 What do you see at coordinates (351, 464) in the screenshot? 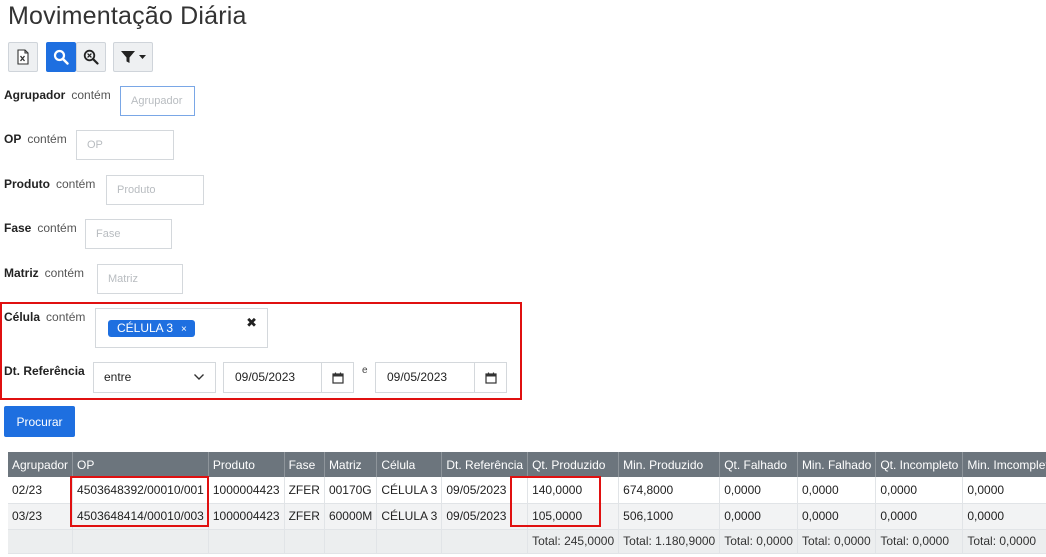
I see `column-header: Matriz` at bounding box center [351, 464].